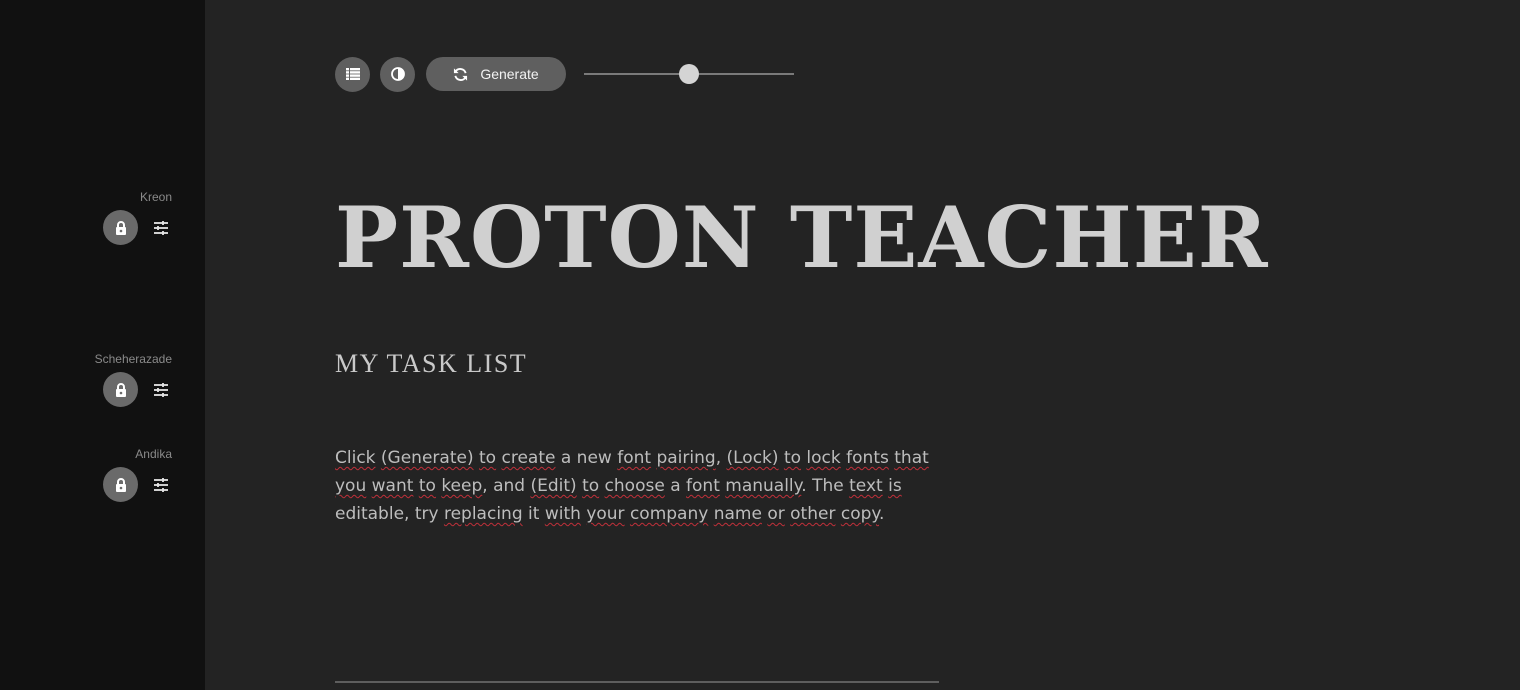 Image resolution: width=1520 pixels, height=690 pixels. Describe the element at coordinates (823, 458) in the screenshot. I see `spellcheck-word: lock` at that location.